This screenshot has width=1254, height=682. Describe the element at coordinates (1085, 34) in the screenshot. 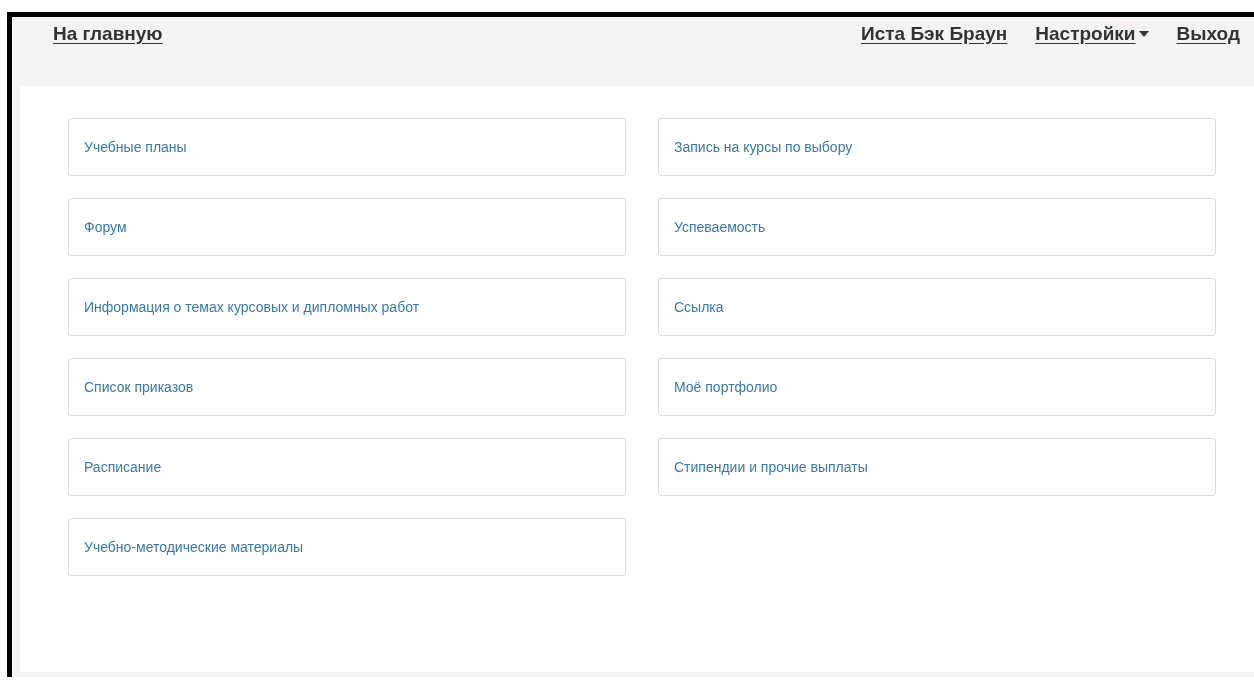

I see `settings-menu: Настройки` at that location.